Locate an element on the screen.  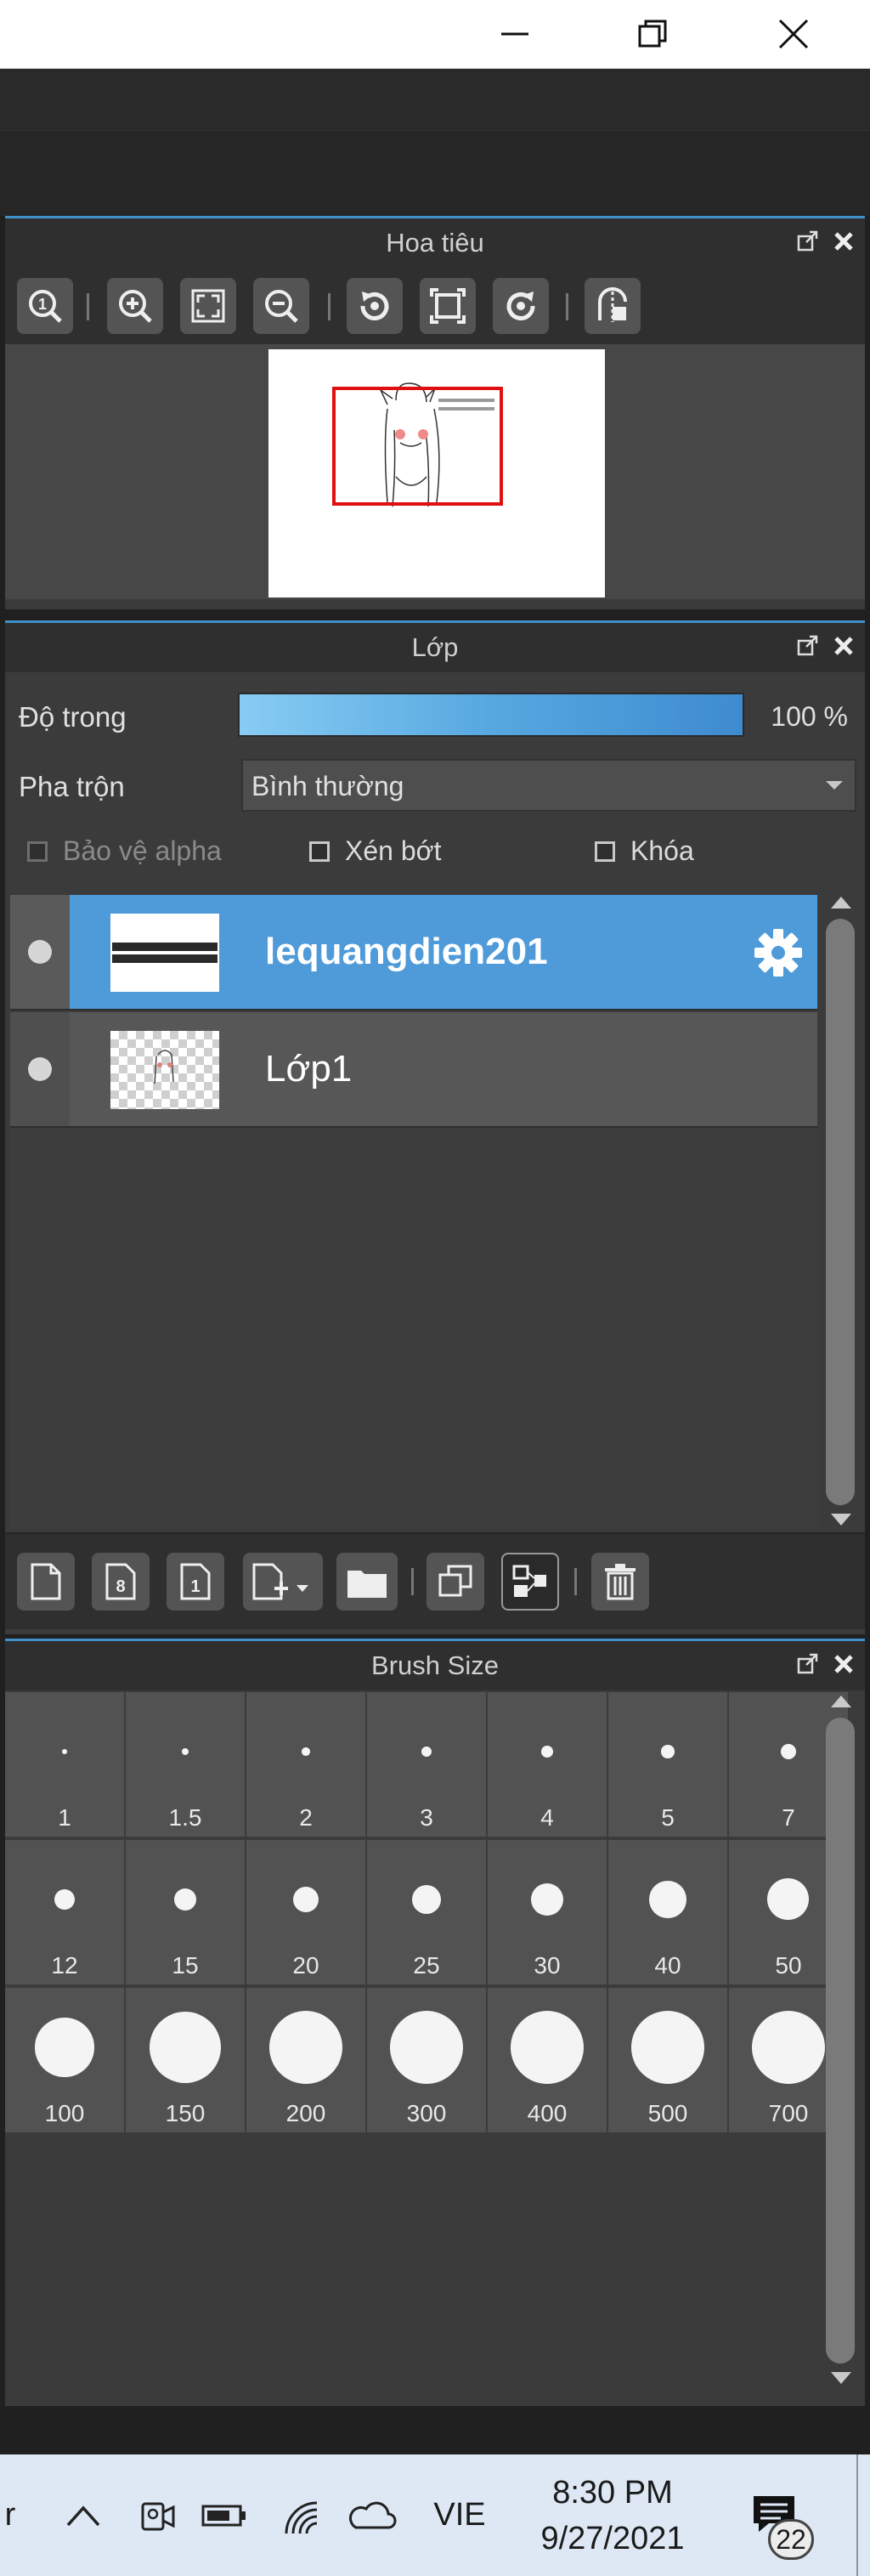
brush-size-cell: 500 is located at coordinates (667, 2060).